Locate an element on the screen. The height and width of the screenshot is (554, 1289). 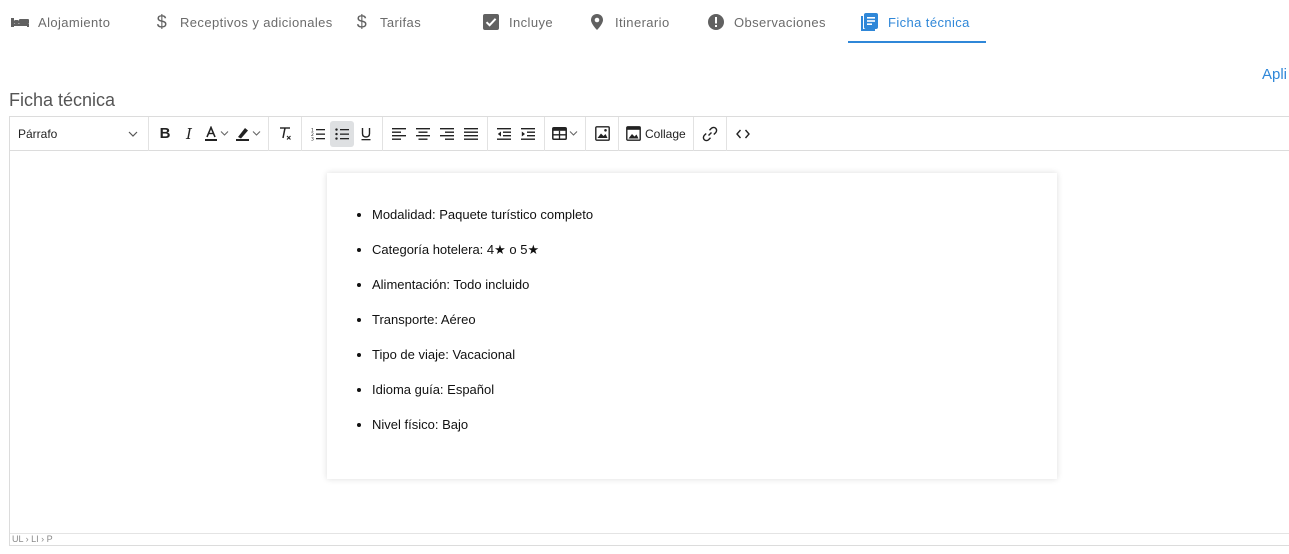
code-icon is located at coordinates (742, 134).